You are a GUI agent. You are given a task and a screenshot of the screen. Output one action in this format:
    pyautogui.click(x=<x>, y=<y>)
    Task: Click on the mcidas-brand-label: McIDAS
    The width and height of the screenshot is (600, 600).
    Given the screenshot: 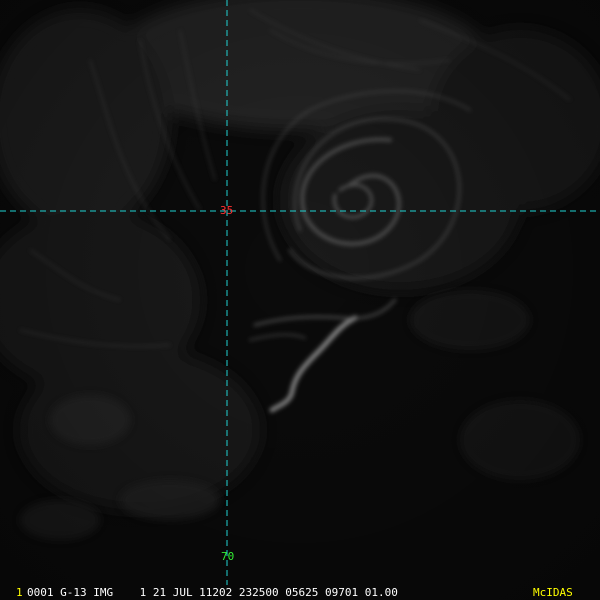 What is the action you would take?
    pyautogui.click(x=553, y=592)
    